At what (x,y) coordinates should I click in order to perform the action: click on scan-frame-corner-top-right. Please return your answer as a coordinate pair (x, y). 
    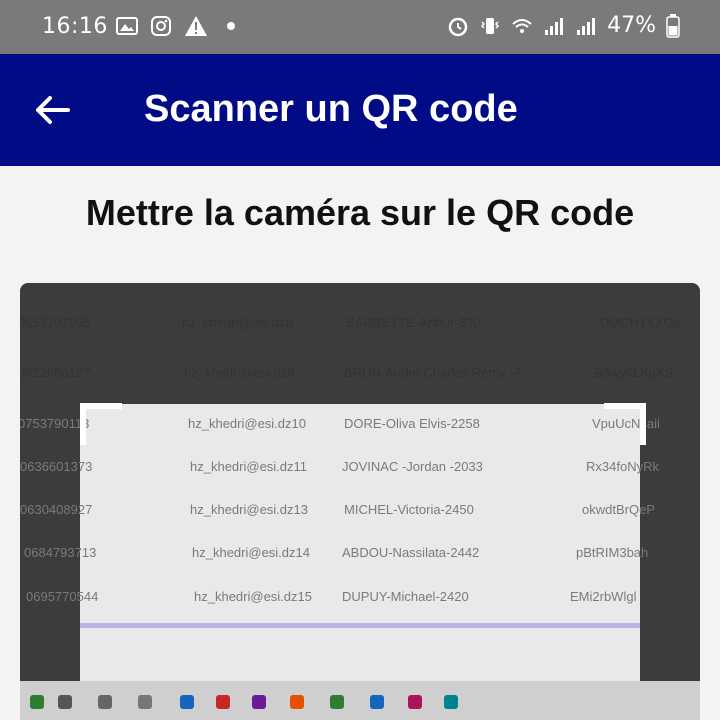
    Looking at the image, I should click on (625, 424).